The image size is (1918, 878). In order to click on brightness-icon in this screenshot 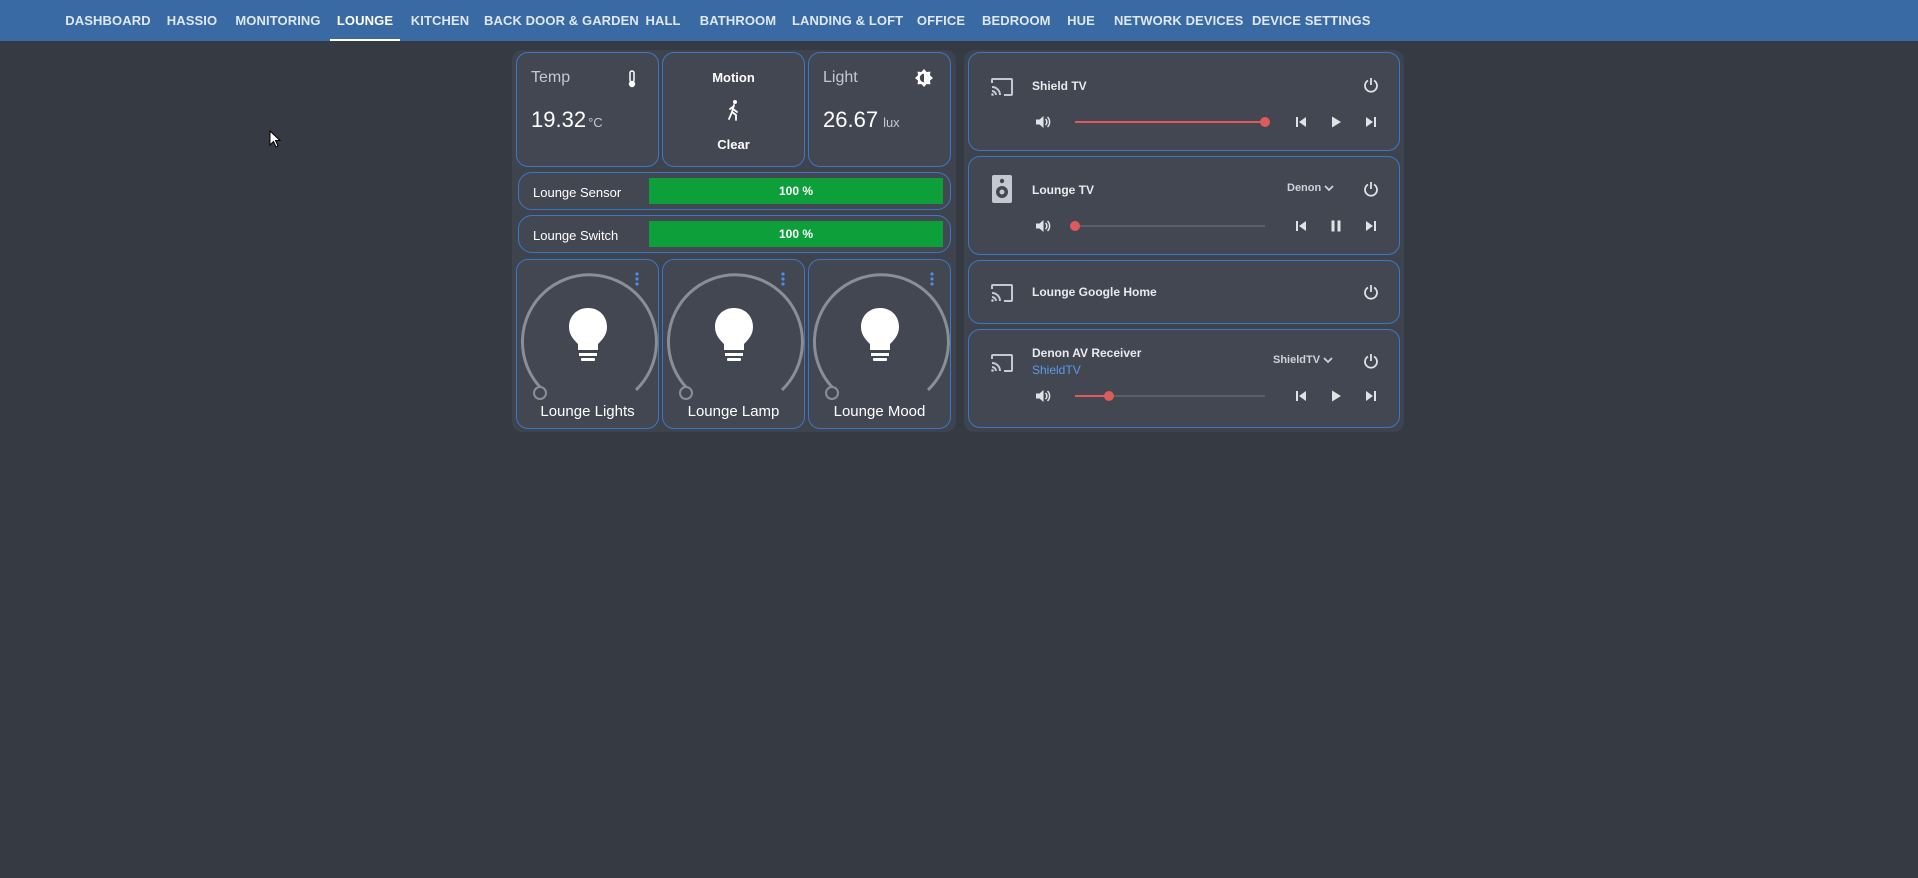, I will do `click(924, 78)`.